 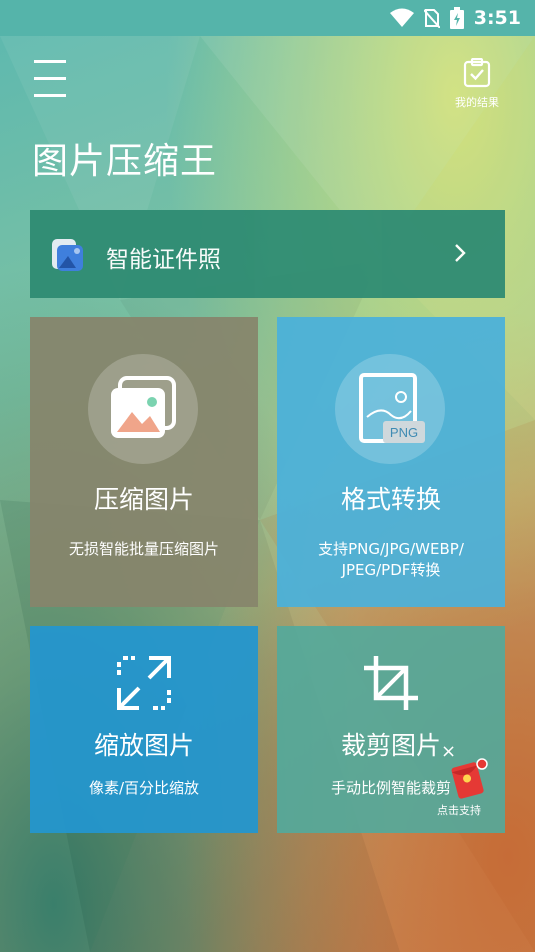 I want to click on png-file-icon: PNG, so click(x=392, y=408).